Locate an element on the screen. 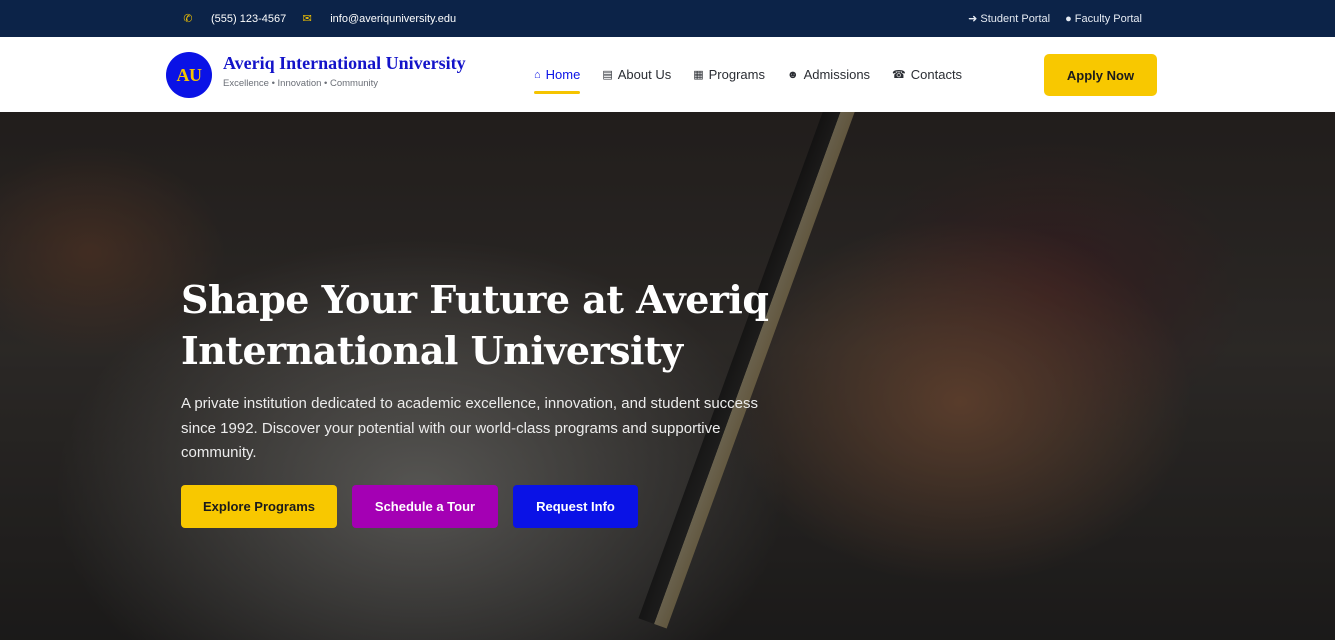  student-portal-label: Student Portal is located at coordinates (1015, 18).